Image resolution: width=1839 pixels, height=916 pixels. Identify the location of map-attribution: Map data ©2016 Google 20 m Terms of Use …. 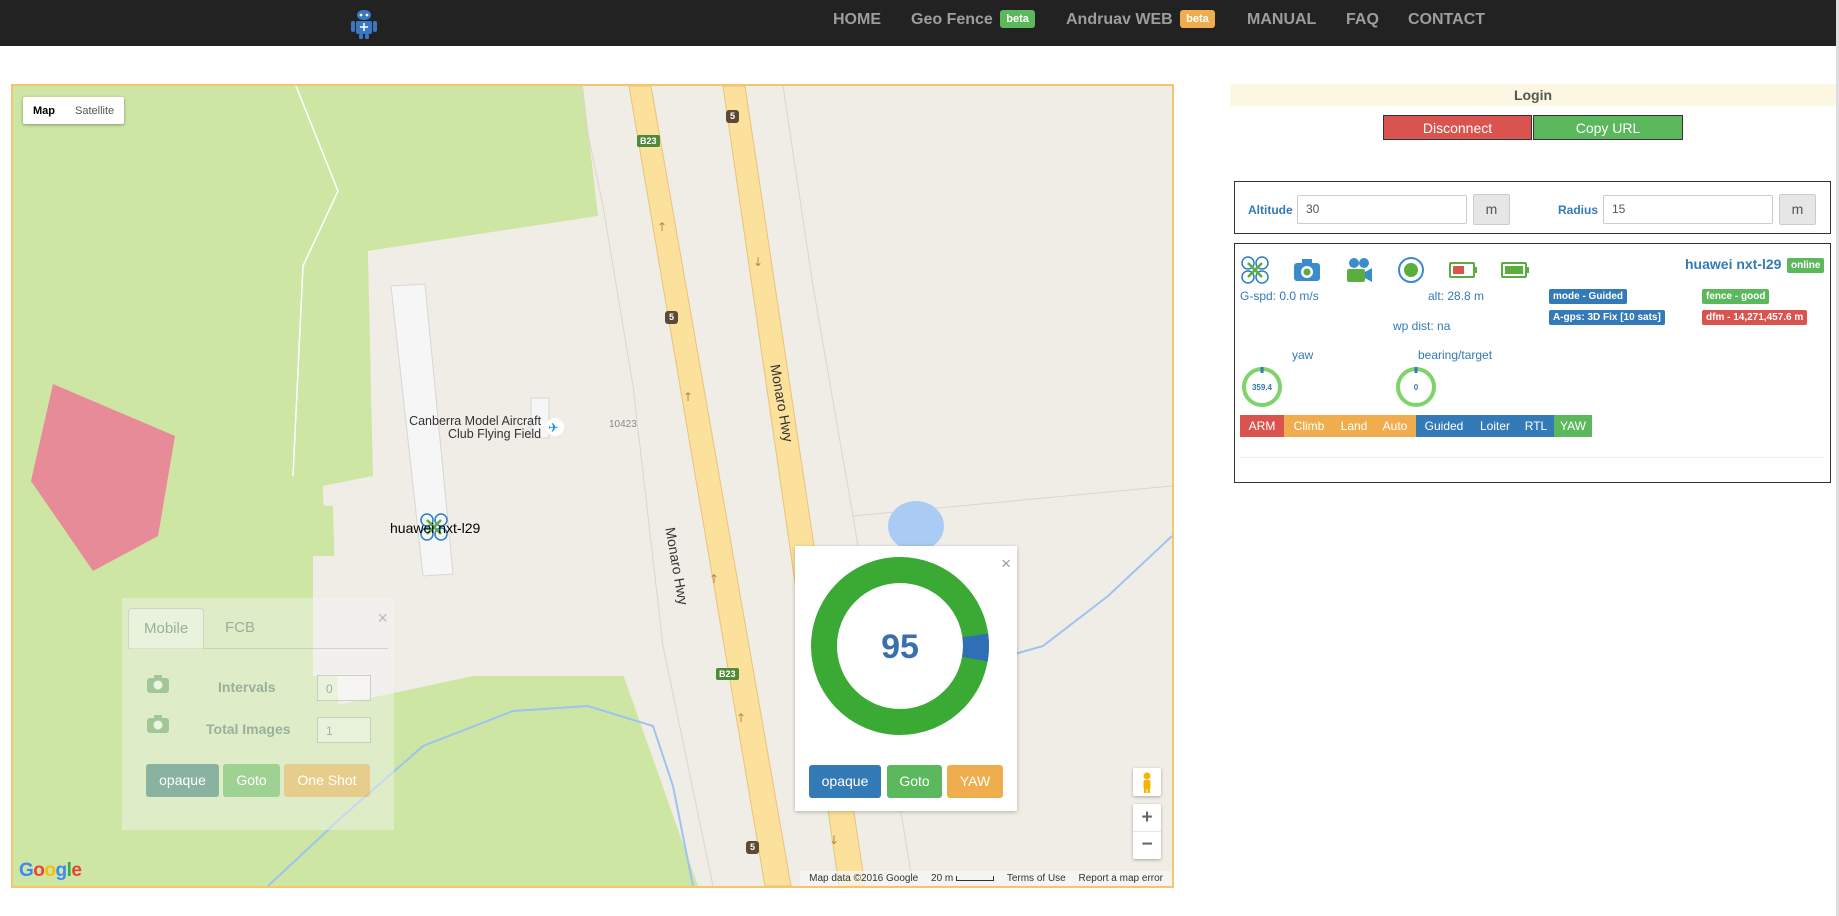
(986, 878).